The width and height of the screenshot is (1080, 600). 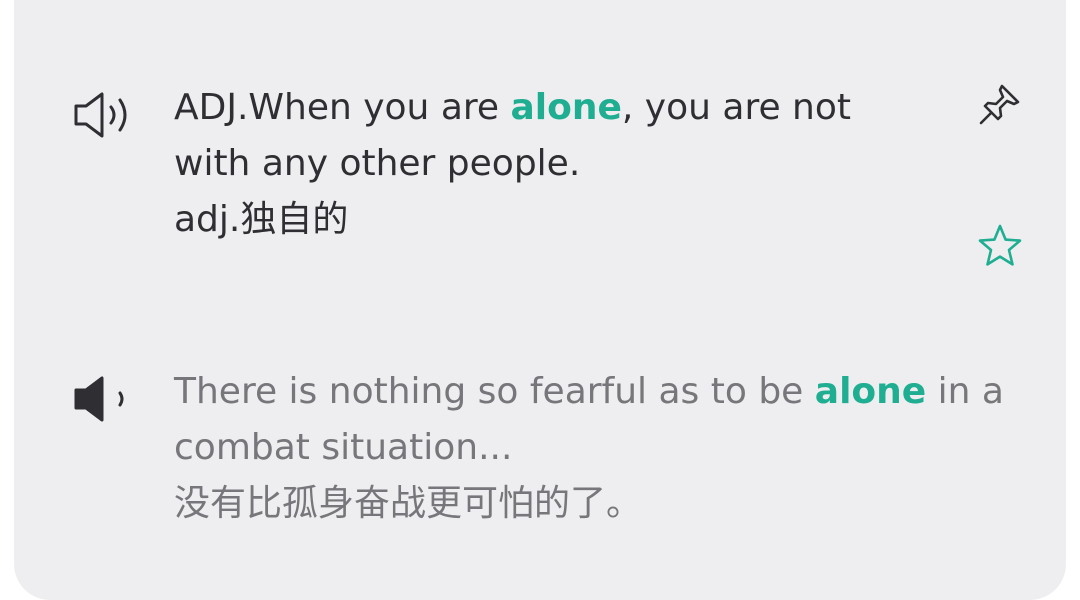 I want to click on speaker-filled-icon, so click(x=107, y=399).